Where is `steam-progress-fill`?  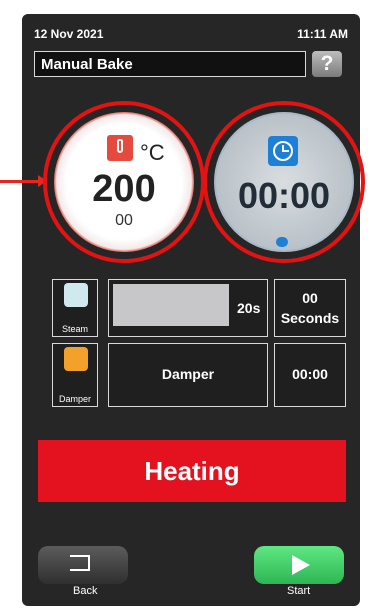 steam-progress-fill is located at coordinates (171, 305).